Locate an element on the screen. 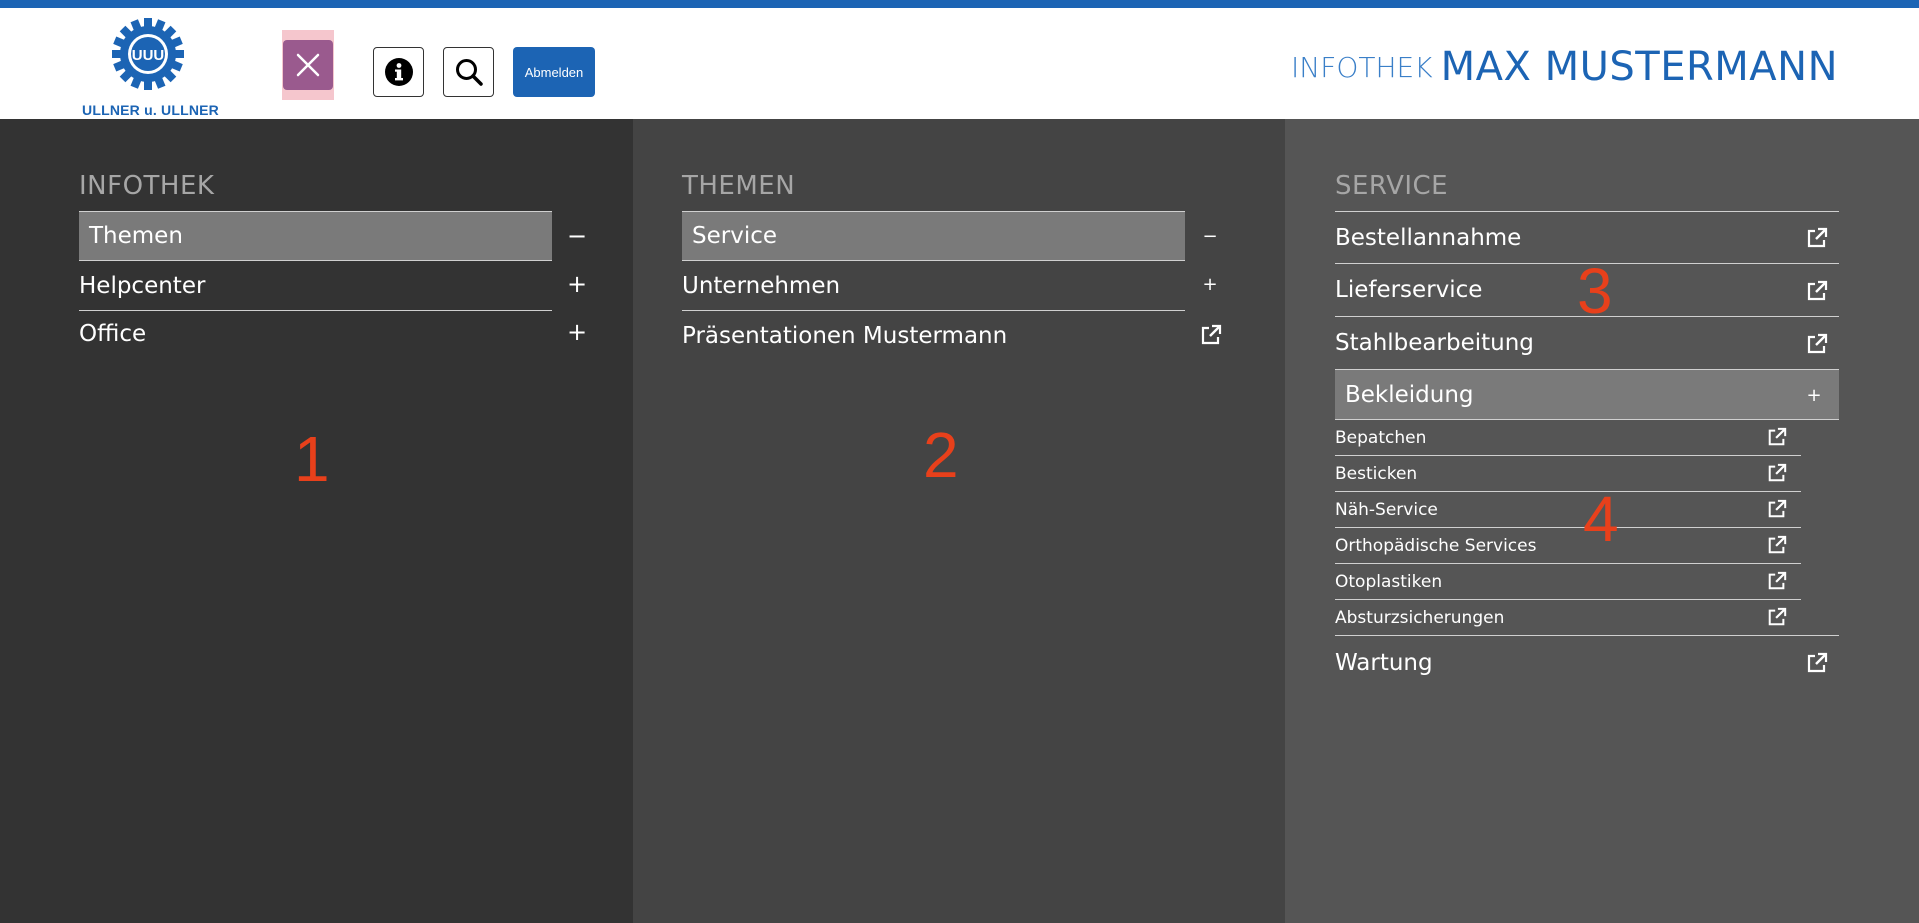 The image size is (1919, 923). menu-item-label: Bekleidung is located at coordinates (1409, 394).